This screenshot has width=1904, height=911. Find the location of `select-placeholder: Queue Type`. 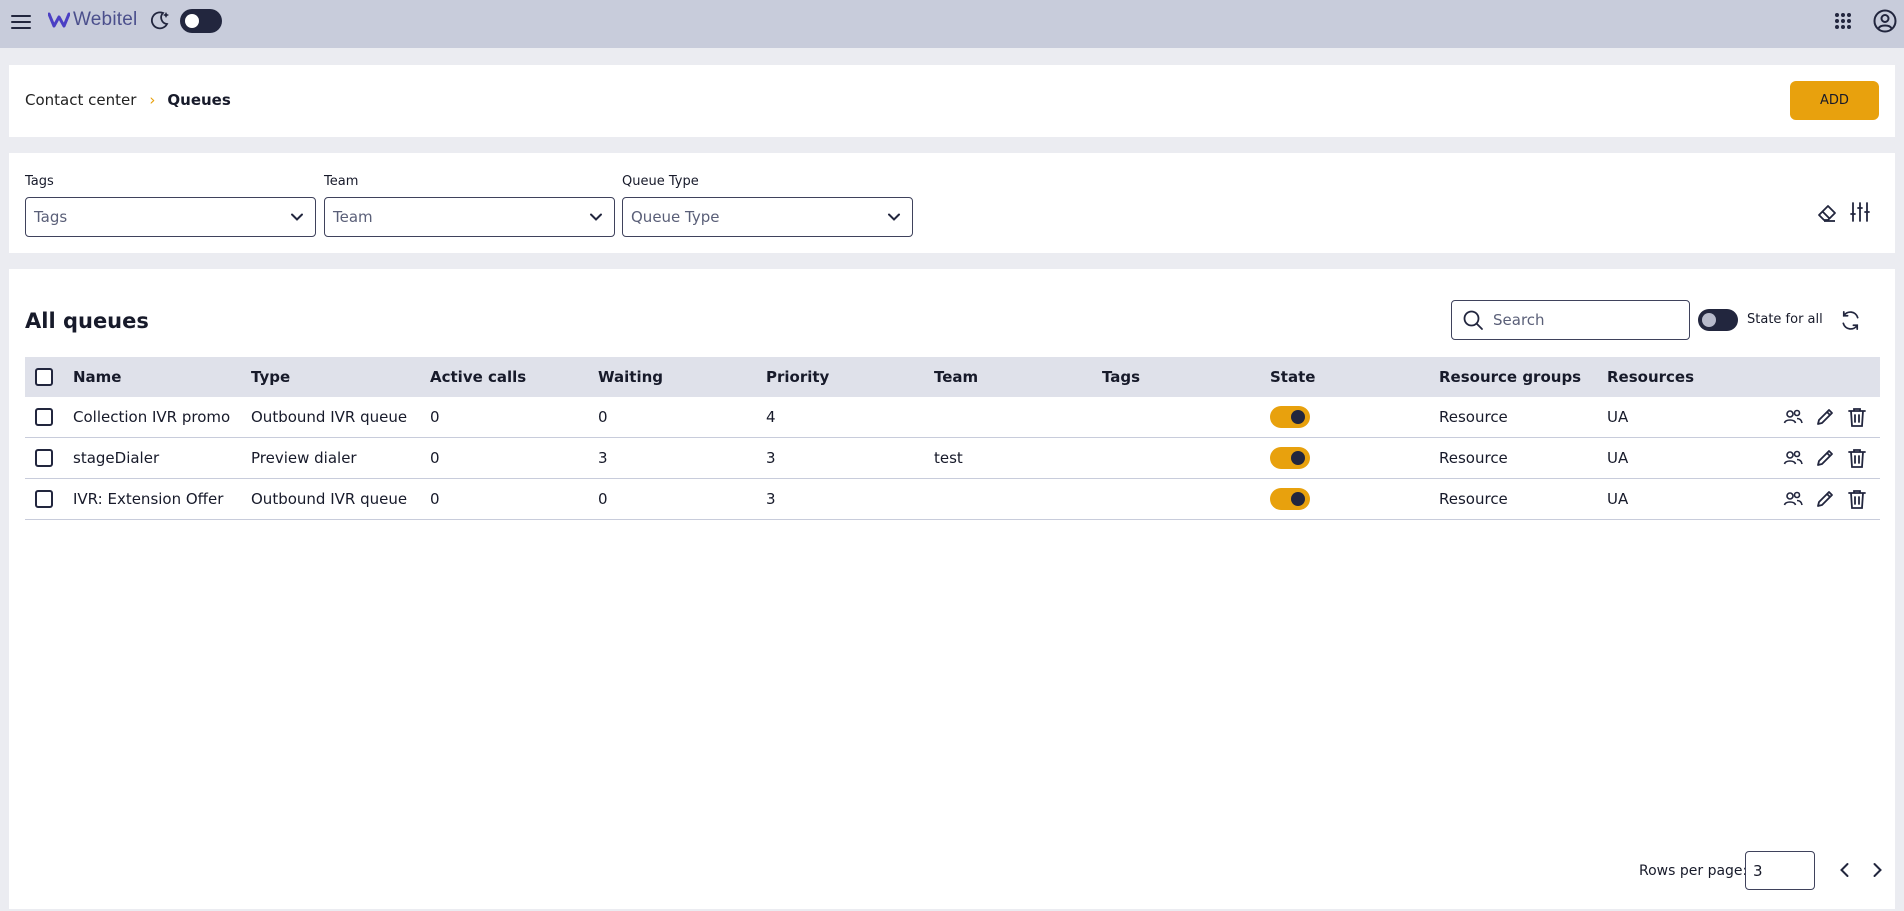

select-placeholder: Queue Type is located at coordinates (675, 217).